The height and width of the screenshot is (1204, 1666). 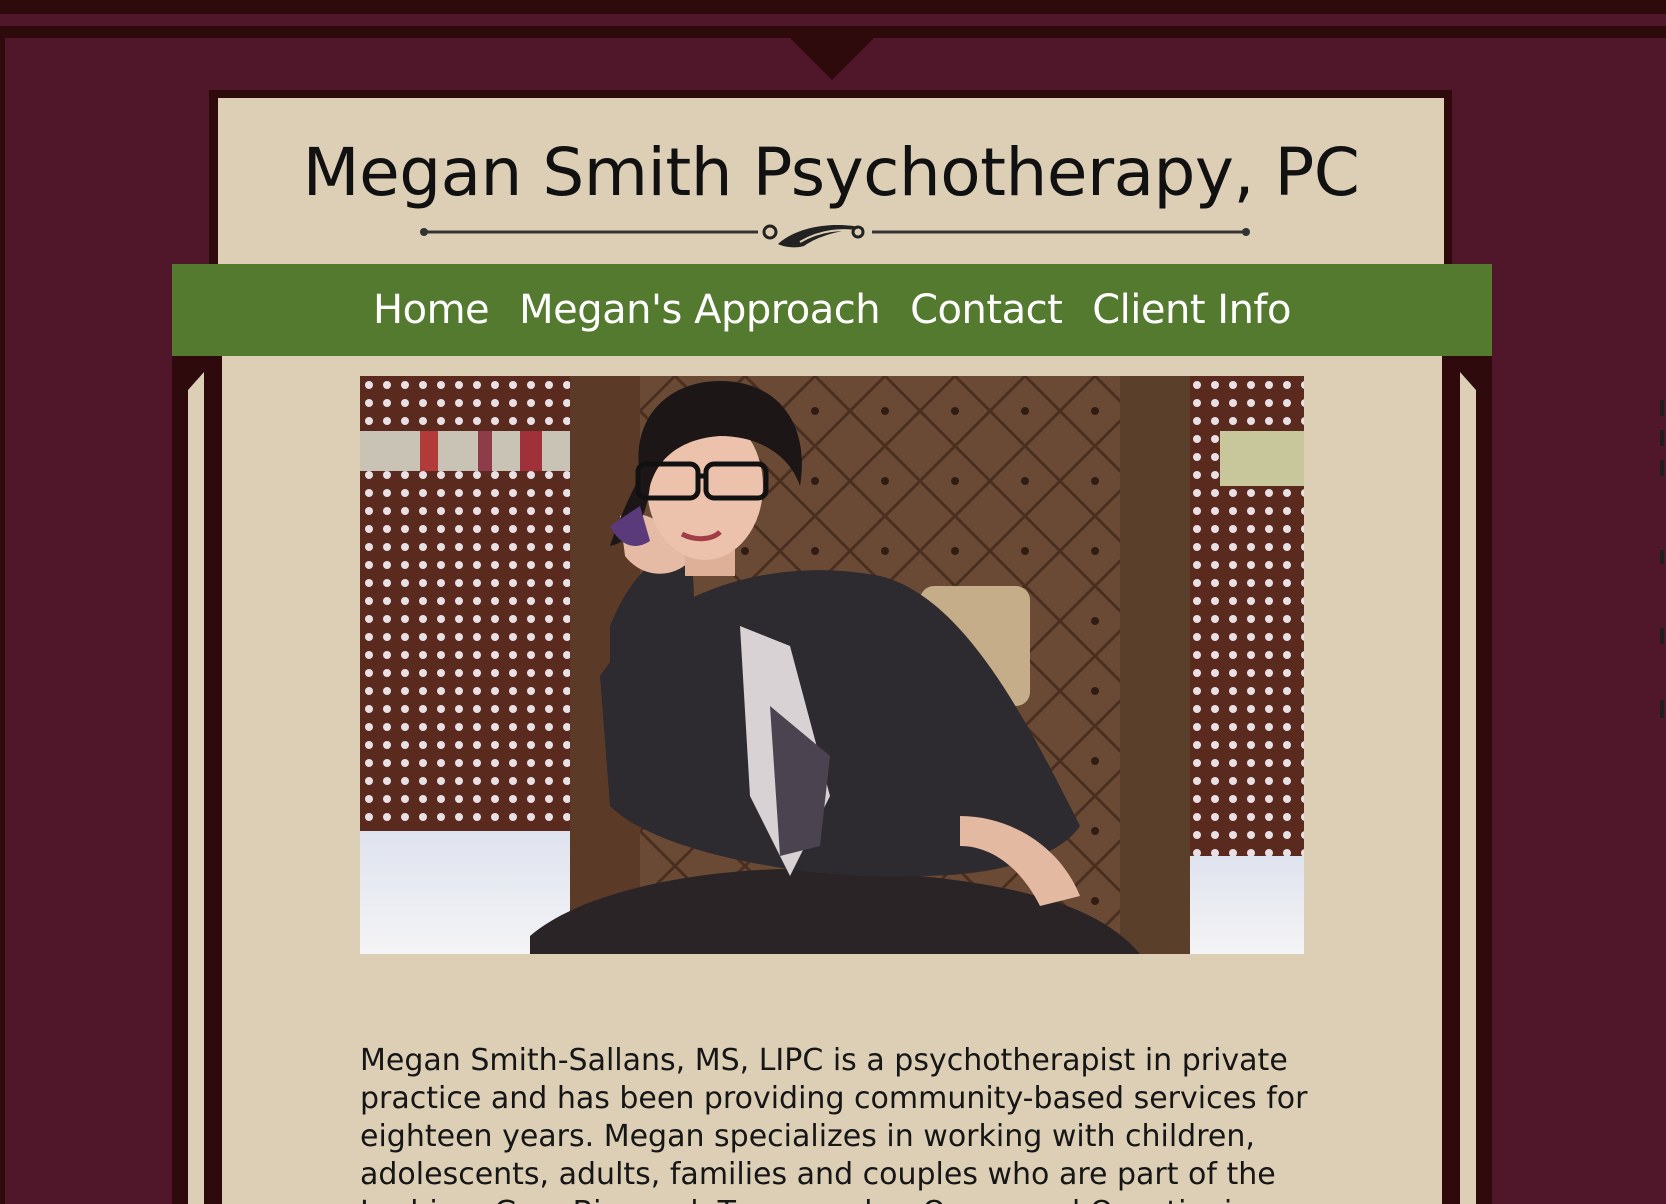 I want to click on body-left-strip, so click(x=196, y=788).